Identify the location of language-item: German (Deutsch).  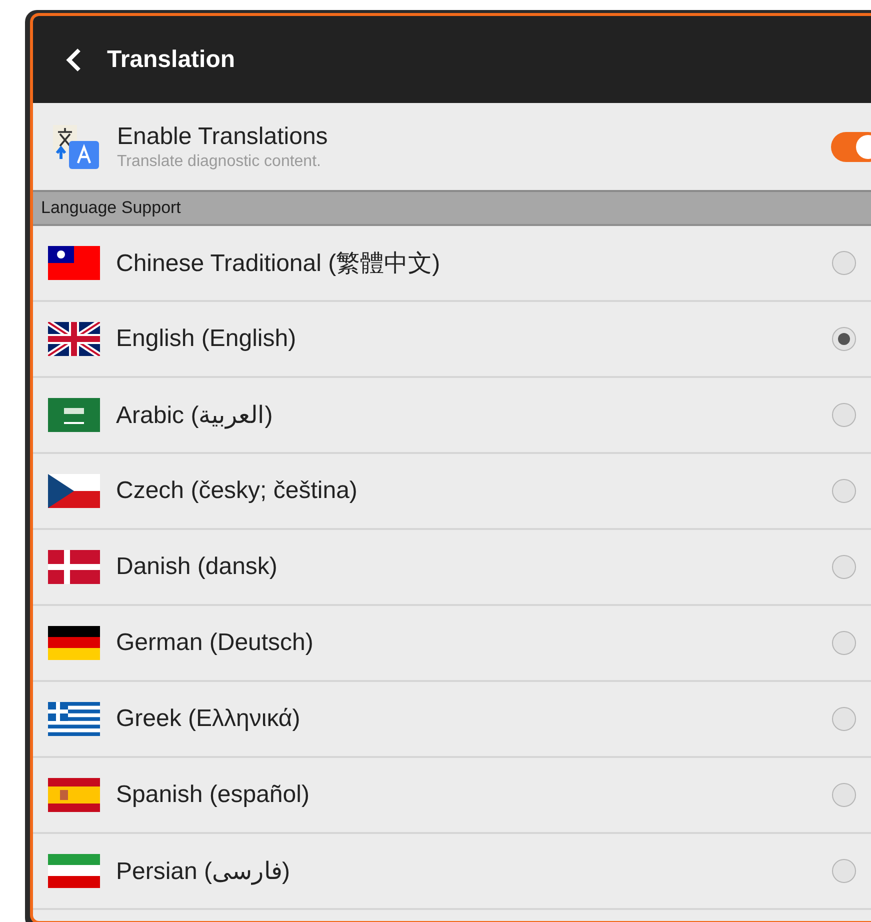
(452, 644).